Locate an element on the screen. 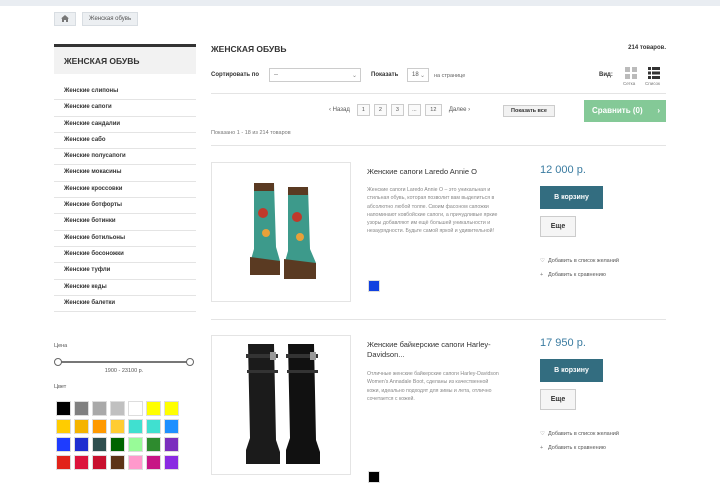 The width and height of the screenshot is (720, 483). page-title: ЖЕНСКАЯ ОБУВЬ is located at coordinates (249, 49).